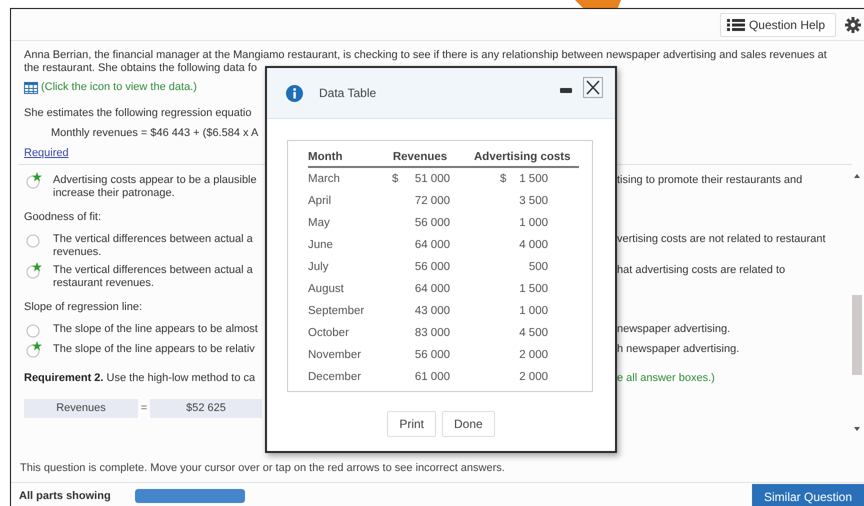 The image size is (864, 506). What do you see at coordinates (346, 178) in the screenshot?
I see `table-cell: March` at bounding box center [346, 178].